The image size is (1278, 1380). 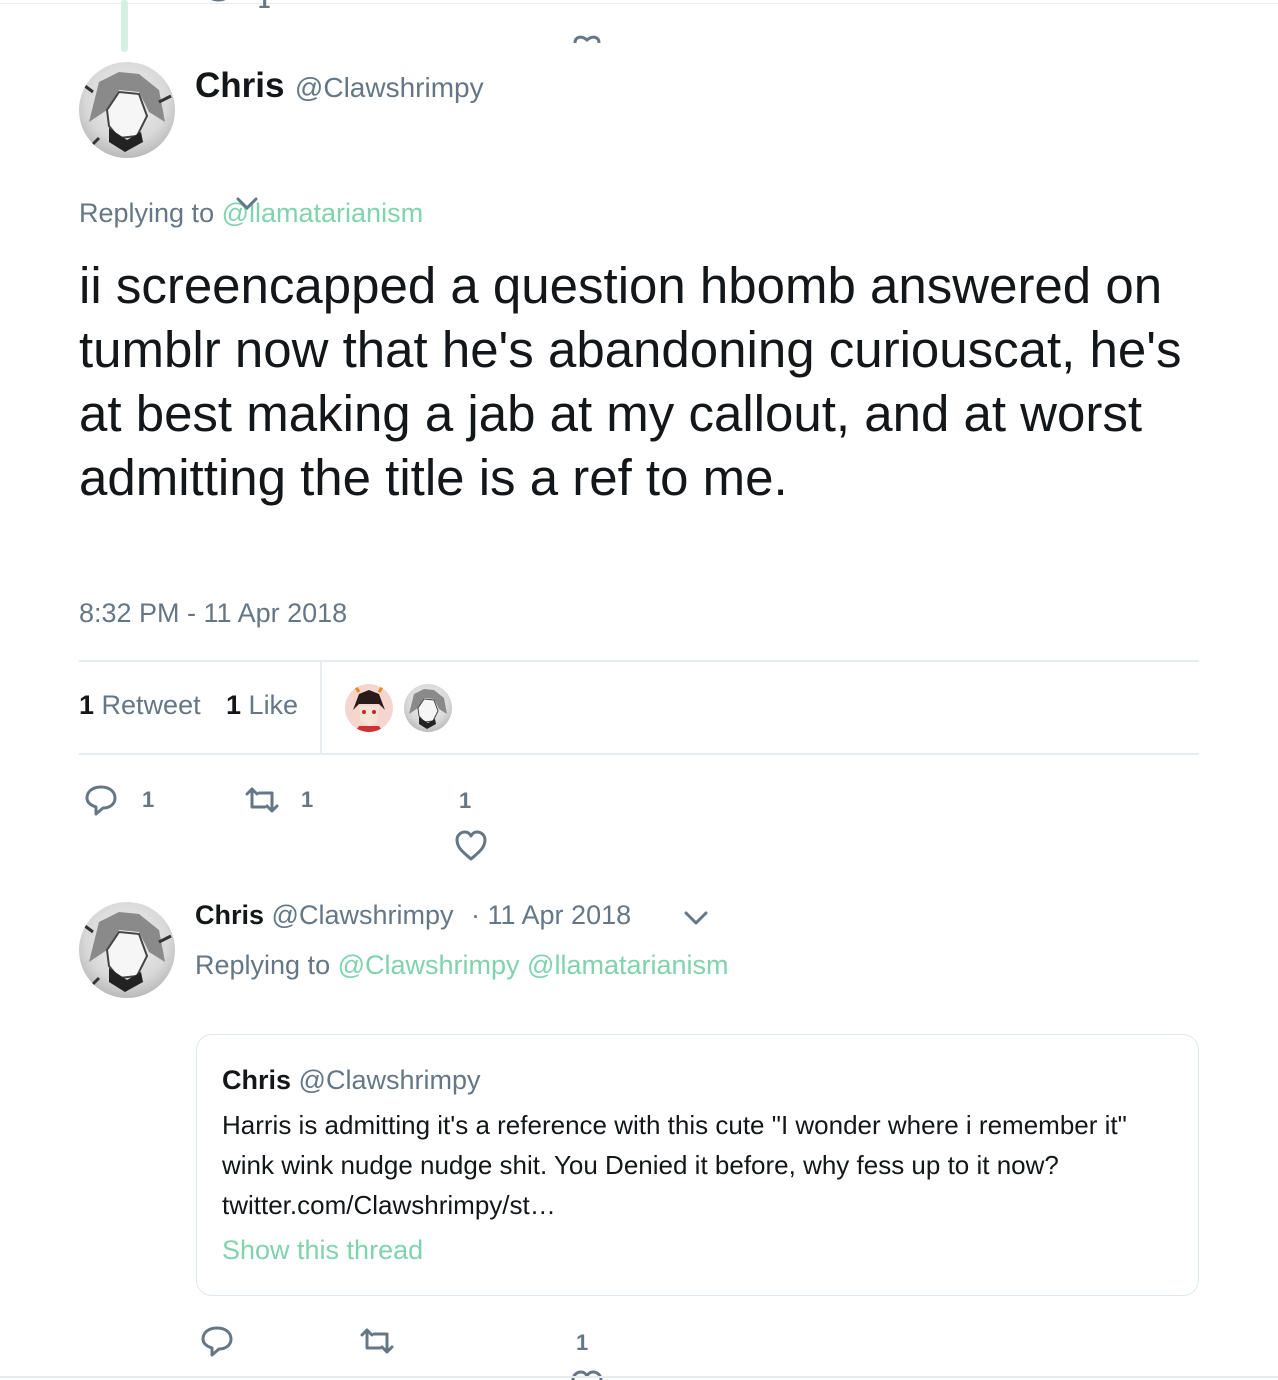 What do you see at coordinates (229, 915) in the screenshot?
I see `reply-author-name: Chris` at bounding box center [229, 915].